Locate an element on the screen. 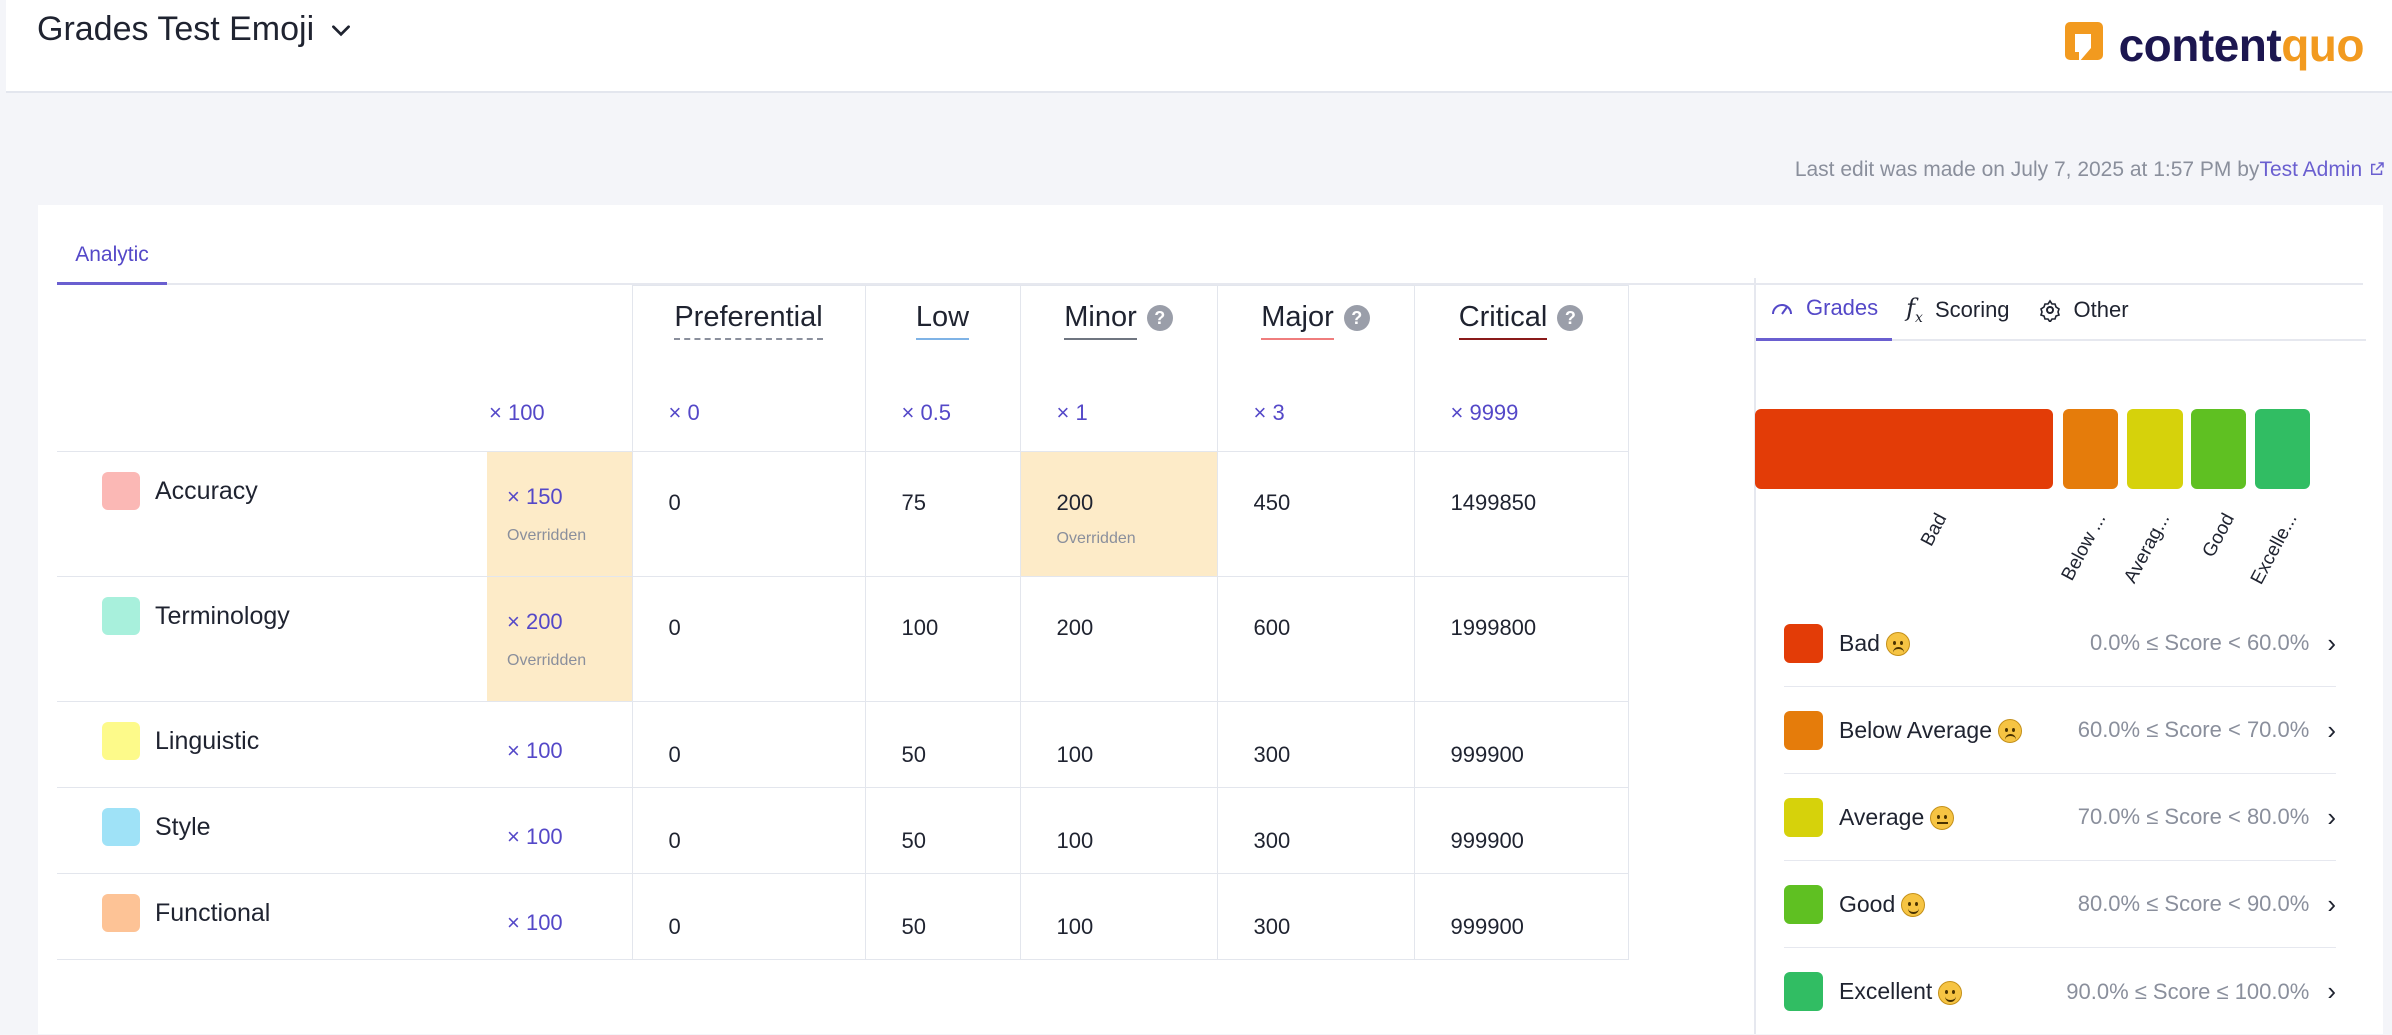 The image size is (2392, 1035). score-cell: 450 is located at coordinates (1315, 514).